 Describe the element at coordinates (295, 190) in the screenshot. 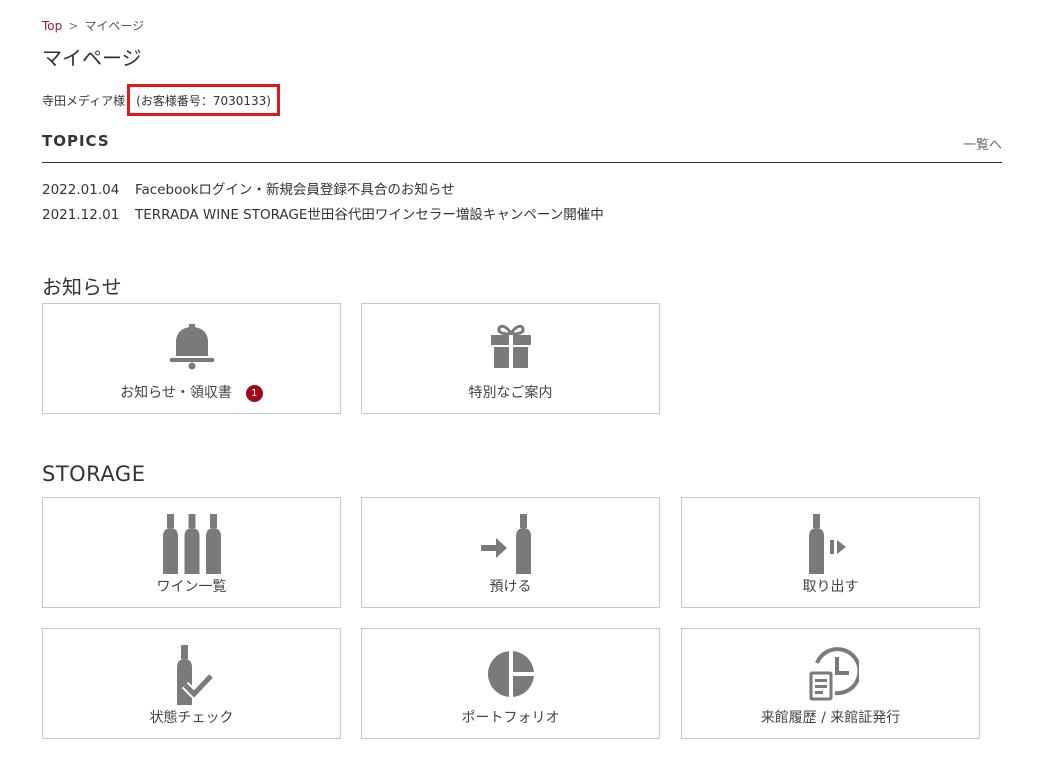

I see `topic-text: Facebookログイン・新規会員登録不具合のお知らせ` at that location.